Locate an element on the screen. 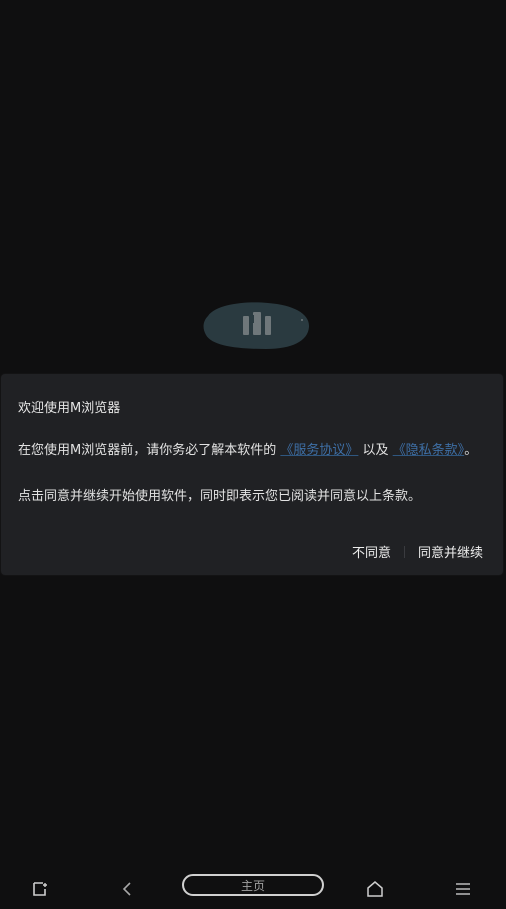 The height and width of the screenshot is (909, 506). actions-divider is located at coordinates (404, 551).